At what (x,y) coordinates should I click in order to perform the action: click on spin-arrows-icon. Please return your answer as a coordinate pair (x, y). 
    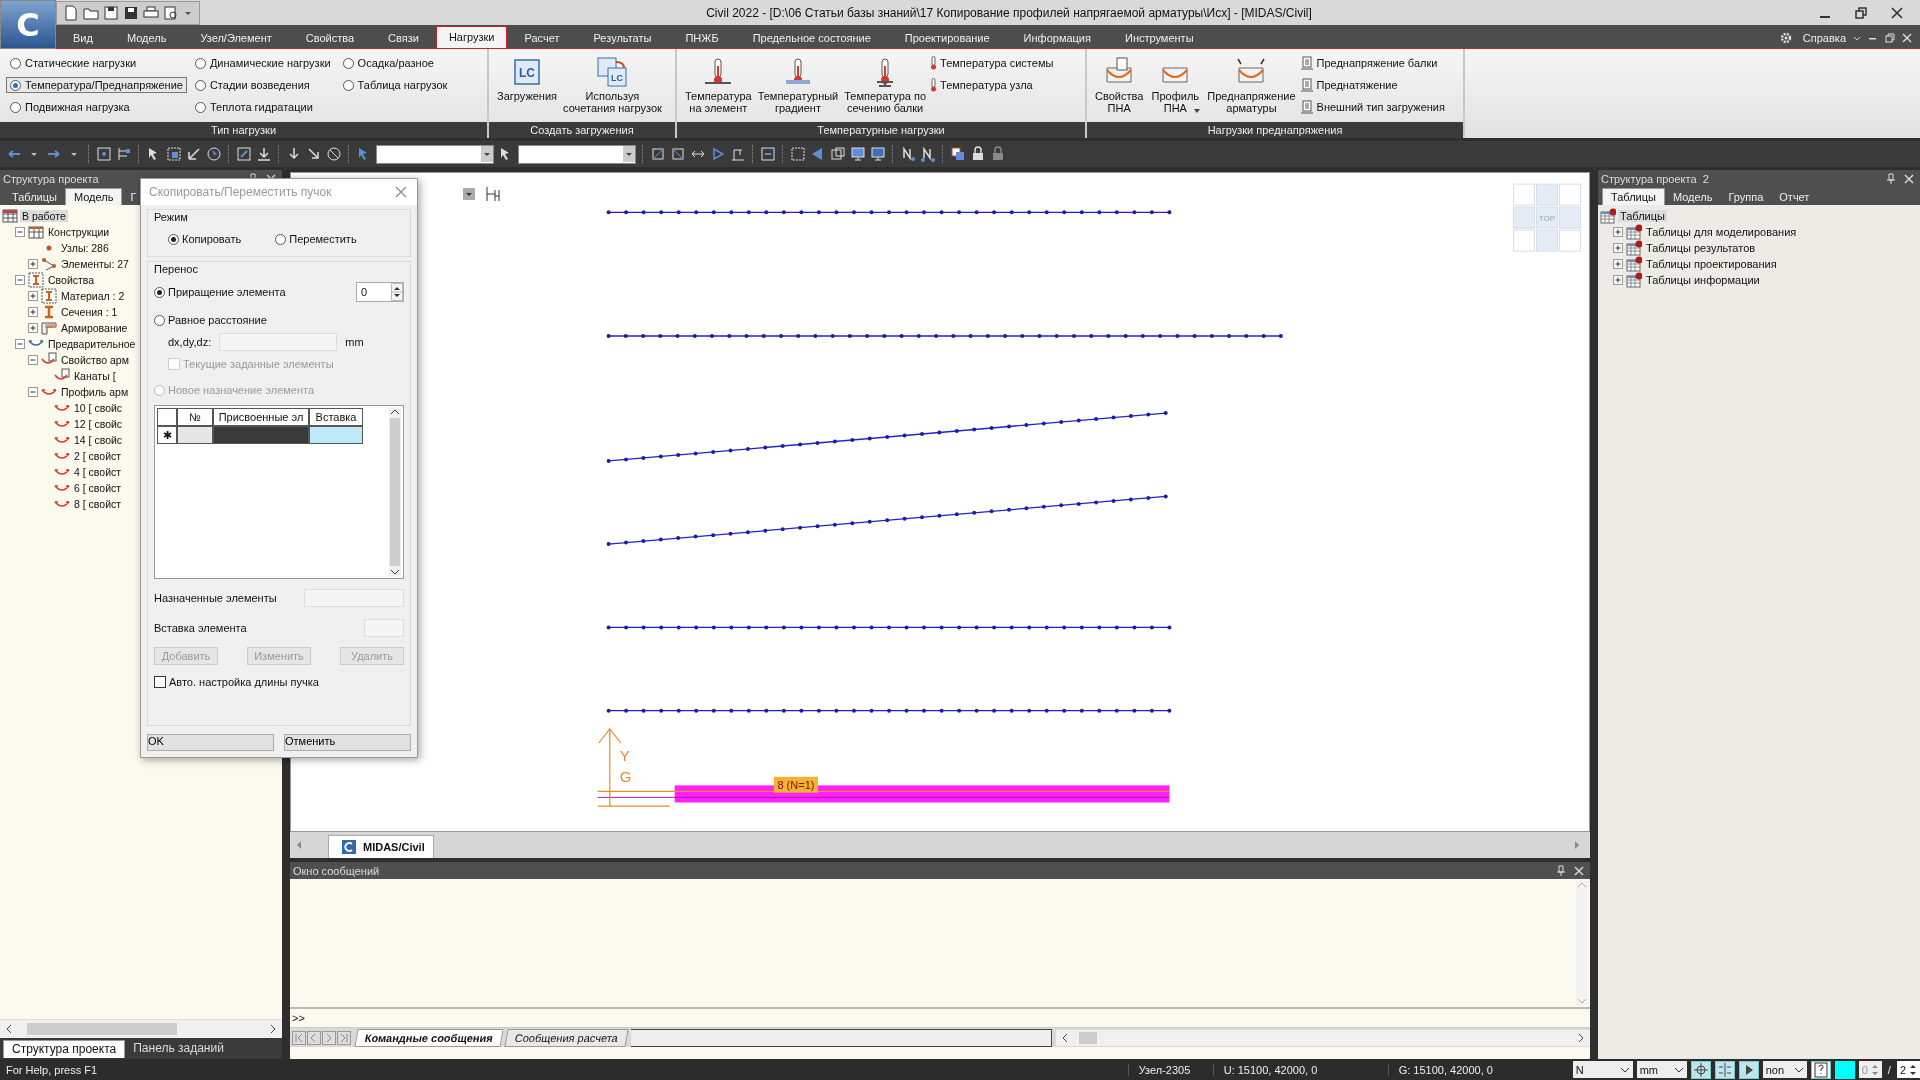
    Looking at the image, I should click on (397, 292).